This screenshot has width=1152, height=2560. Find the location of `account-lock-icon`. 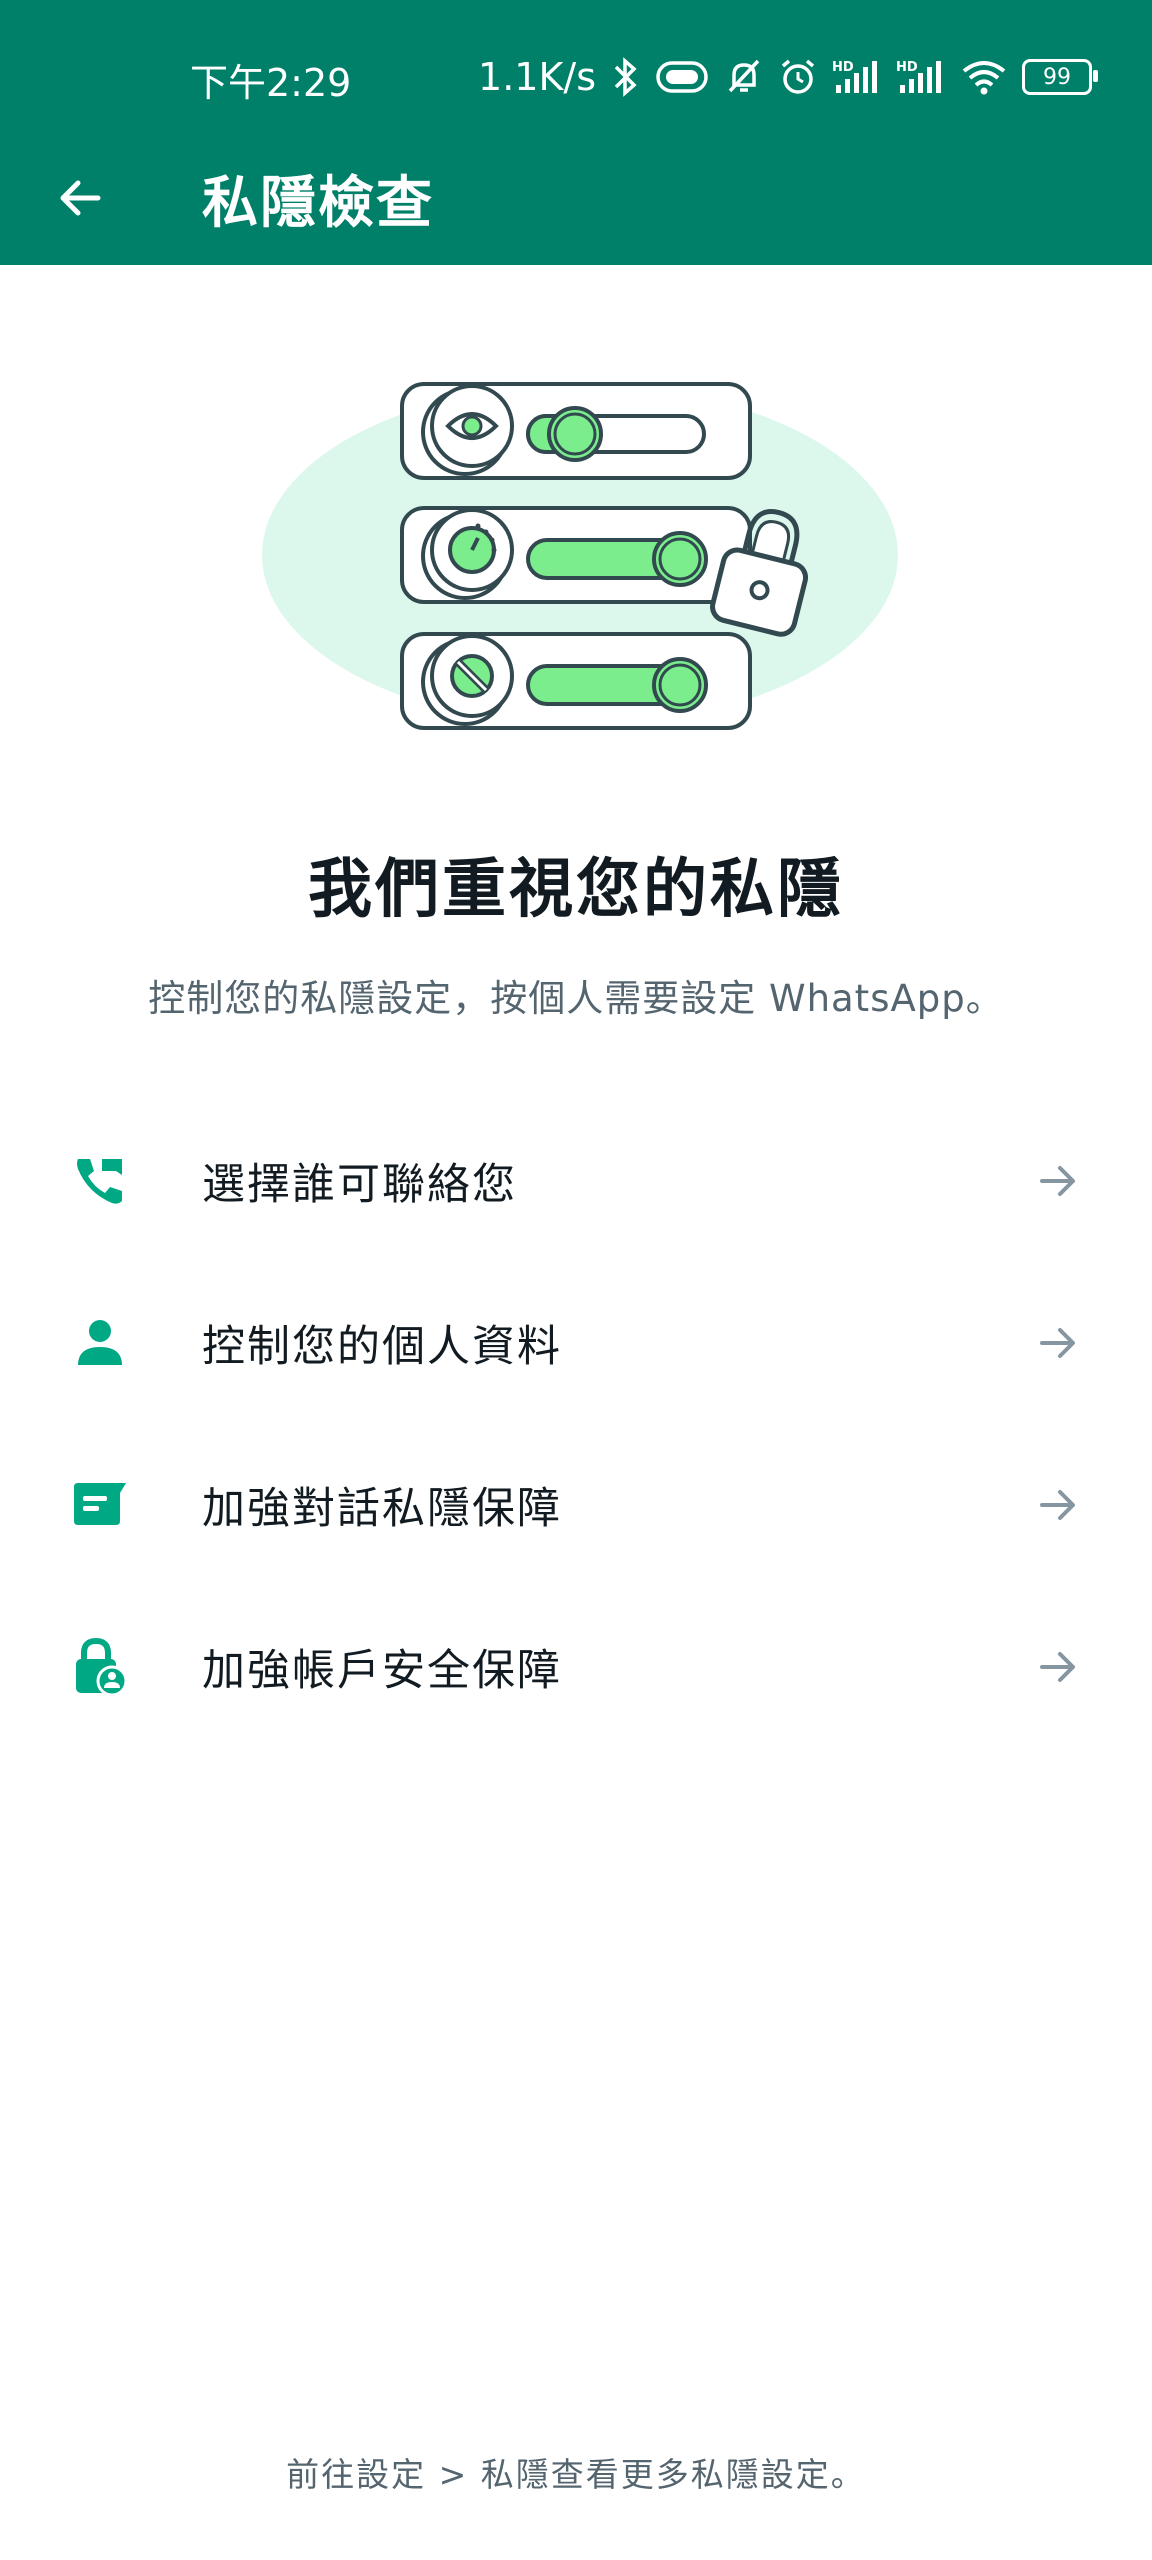

account-lock-icon is located at coordinates (100, 1667).